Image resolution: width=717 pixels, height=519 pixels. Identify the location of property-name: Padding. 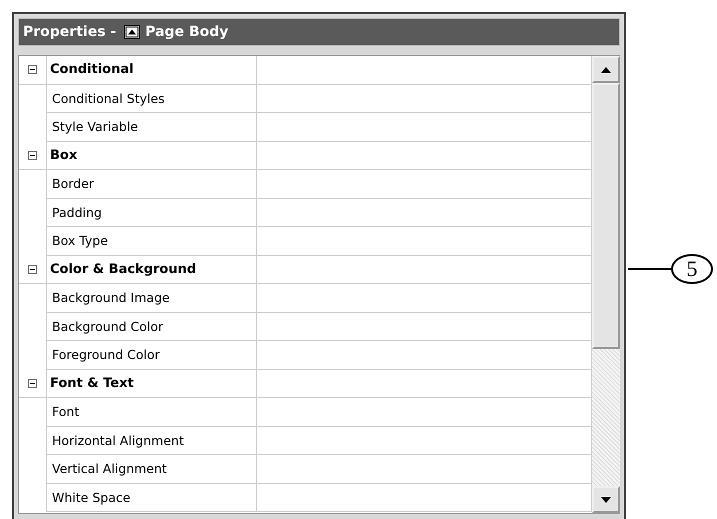
(151, 212).